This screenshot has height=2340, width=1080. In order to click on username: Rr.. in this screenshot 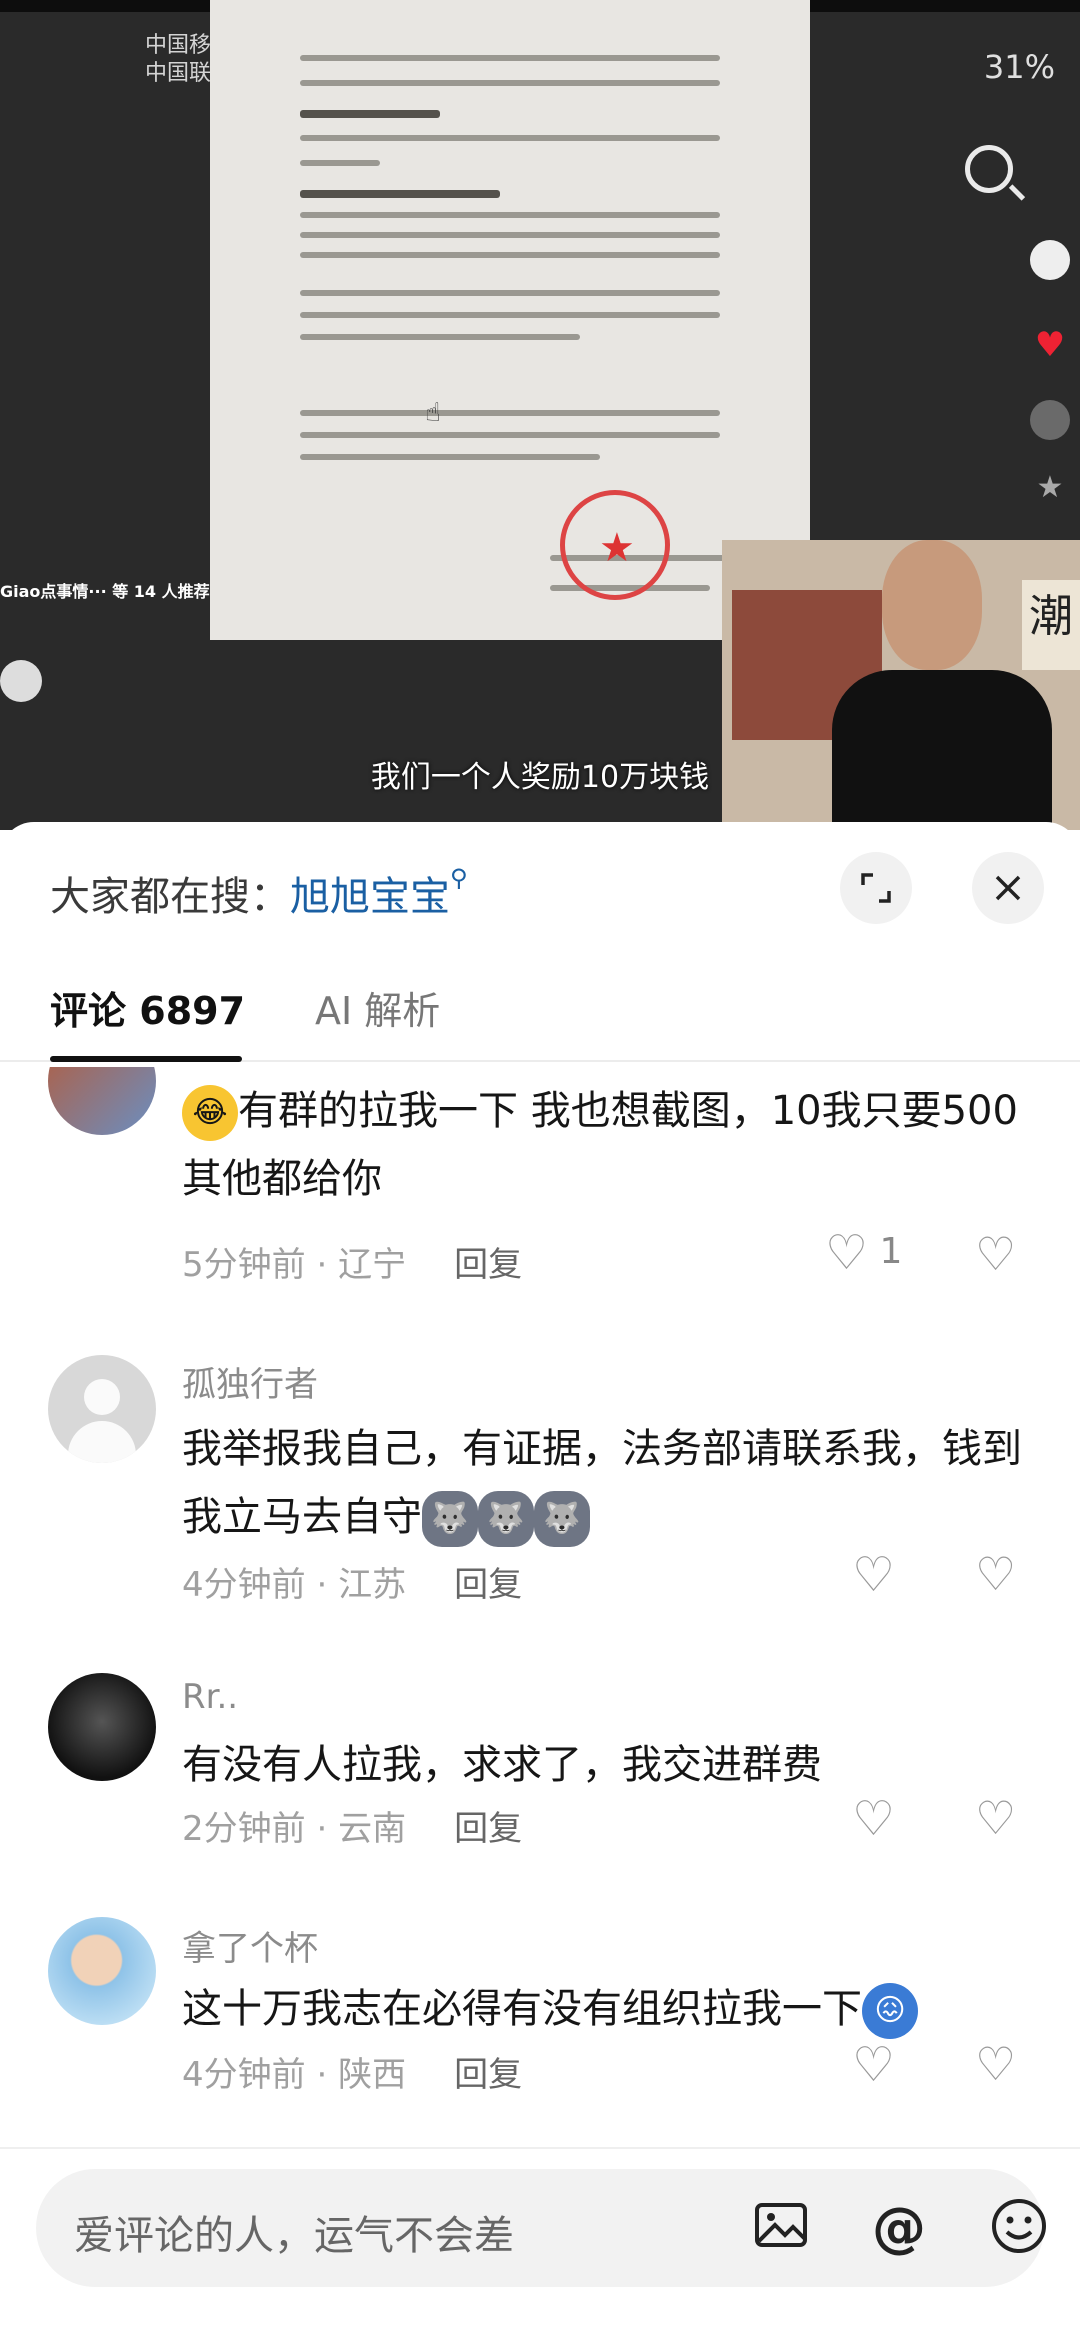, I will do `click(210, 1697)`.